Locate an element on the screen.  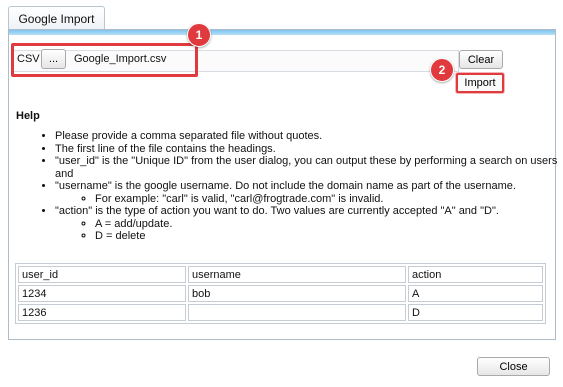
table-header-cell: user_id is located at coordinates (102, 274).